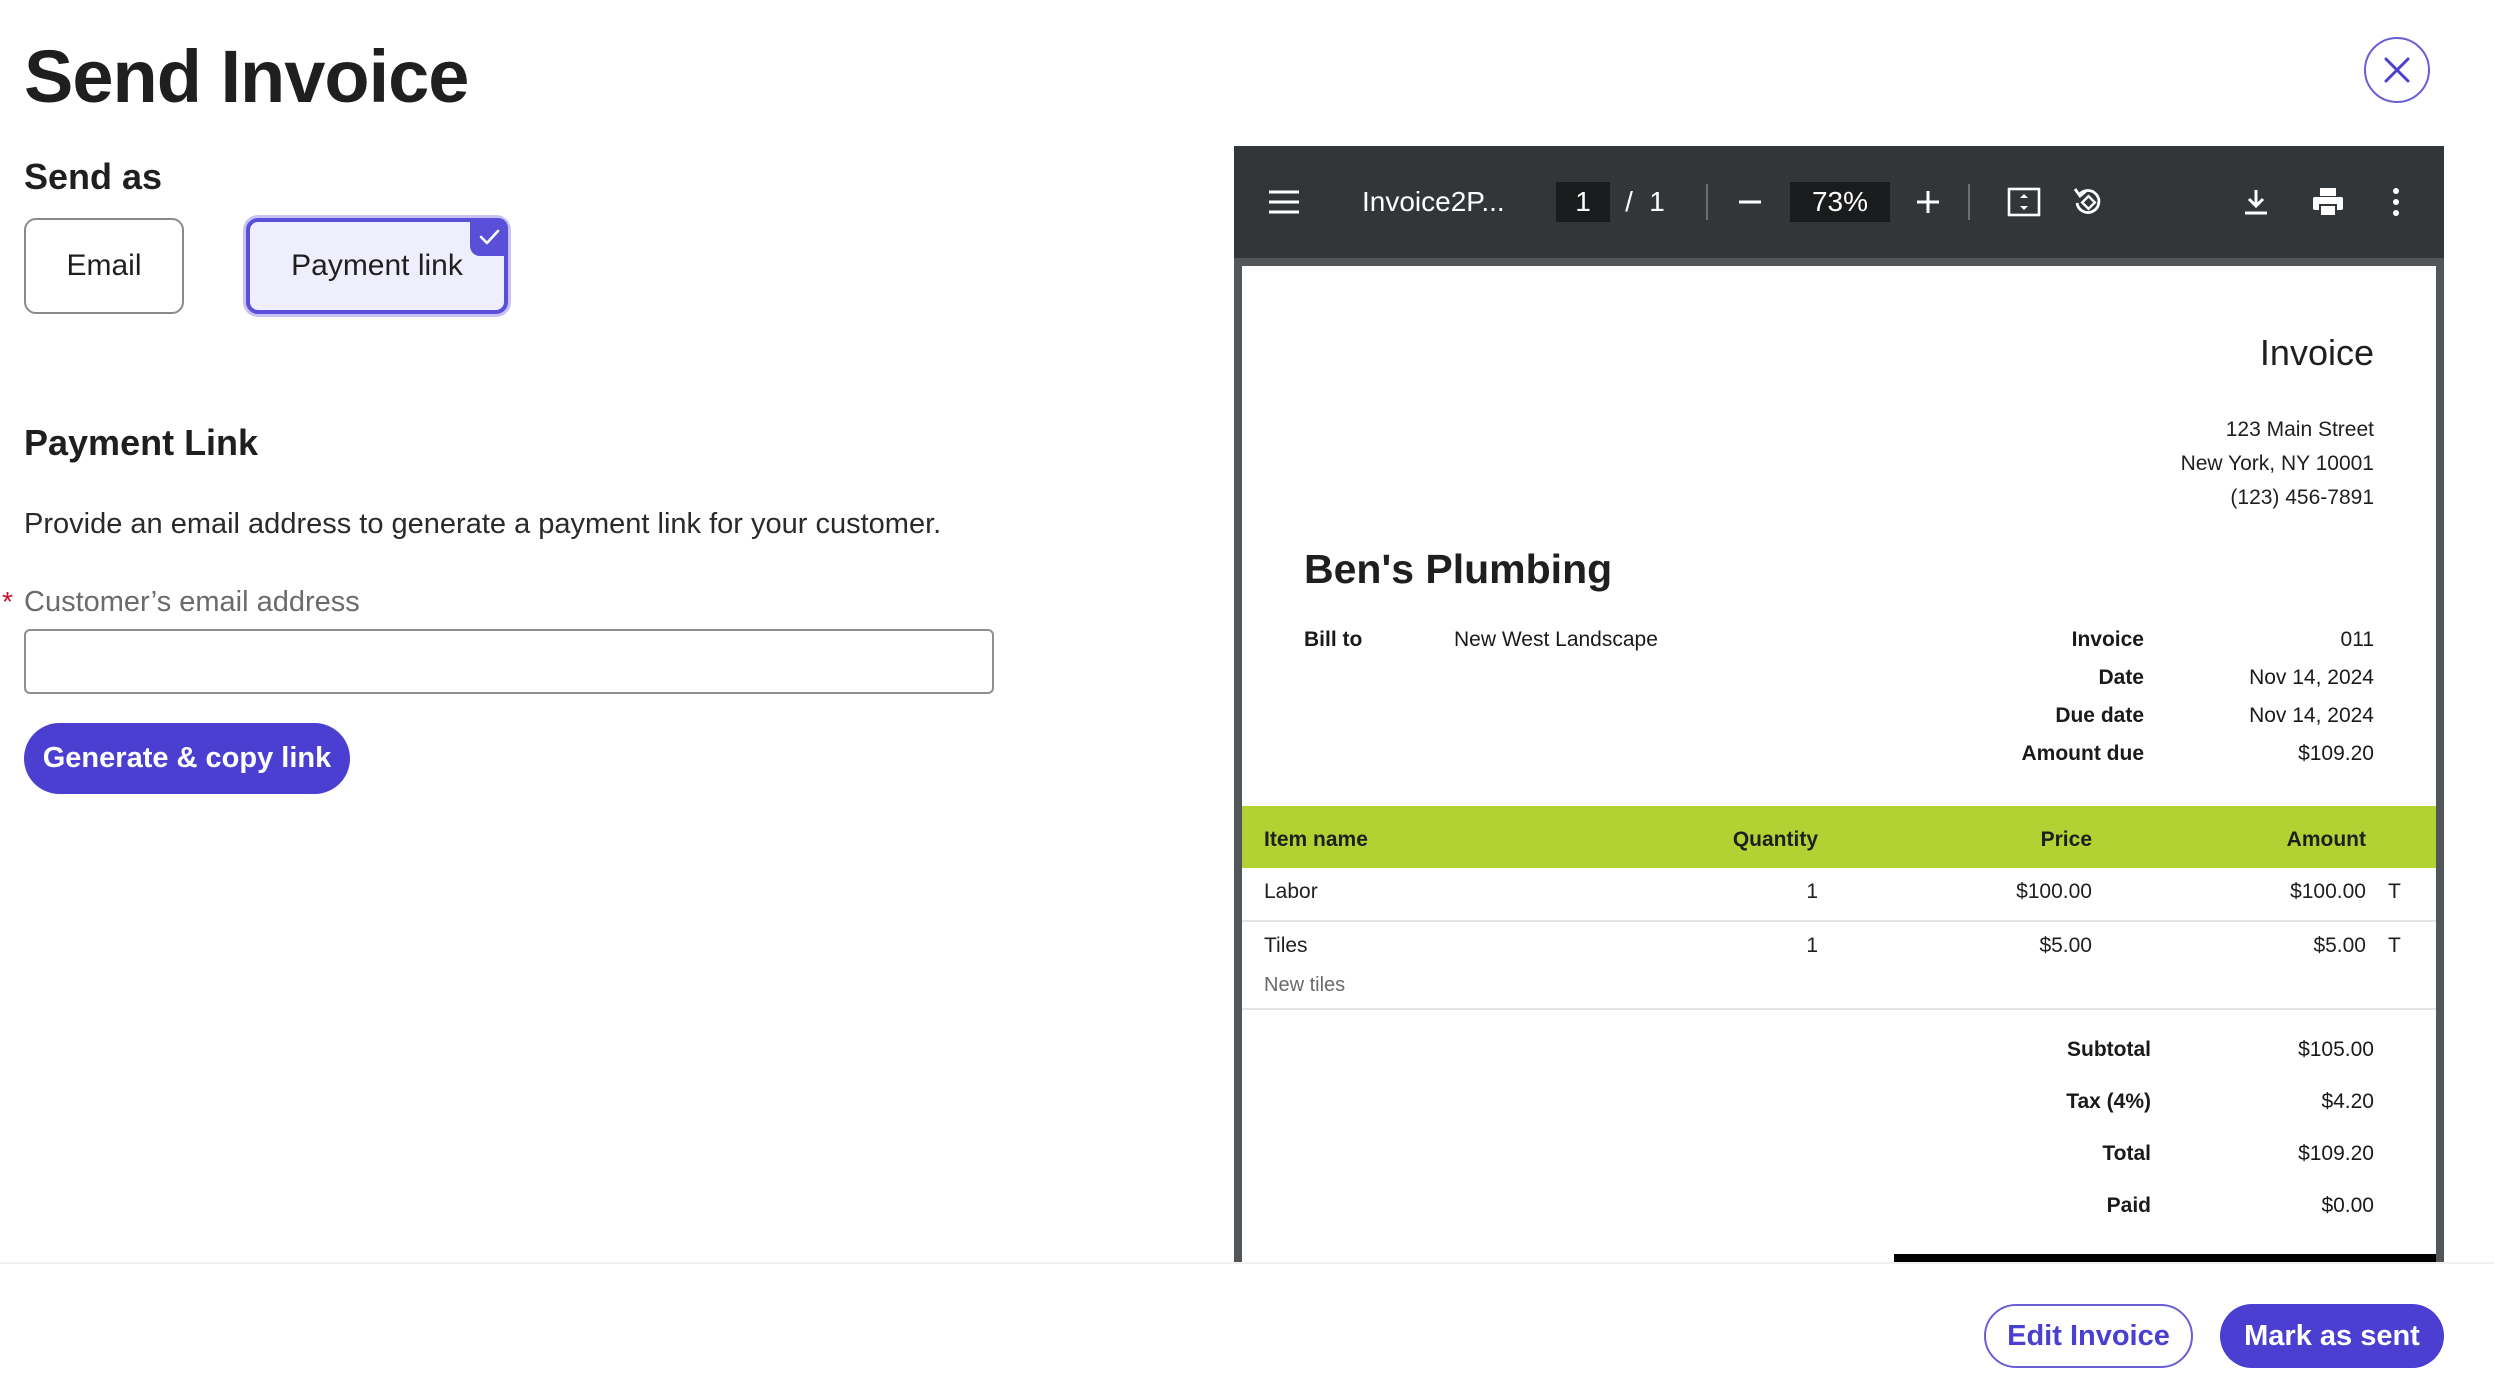  What do you see at coordinates (2302, 497) in the screenshot?
I see `address-line: (123) 456-7891` at bounding box center [2302, 497].